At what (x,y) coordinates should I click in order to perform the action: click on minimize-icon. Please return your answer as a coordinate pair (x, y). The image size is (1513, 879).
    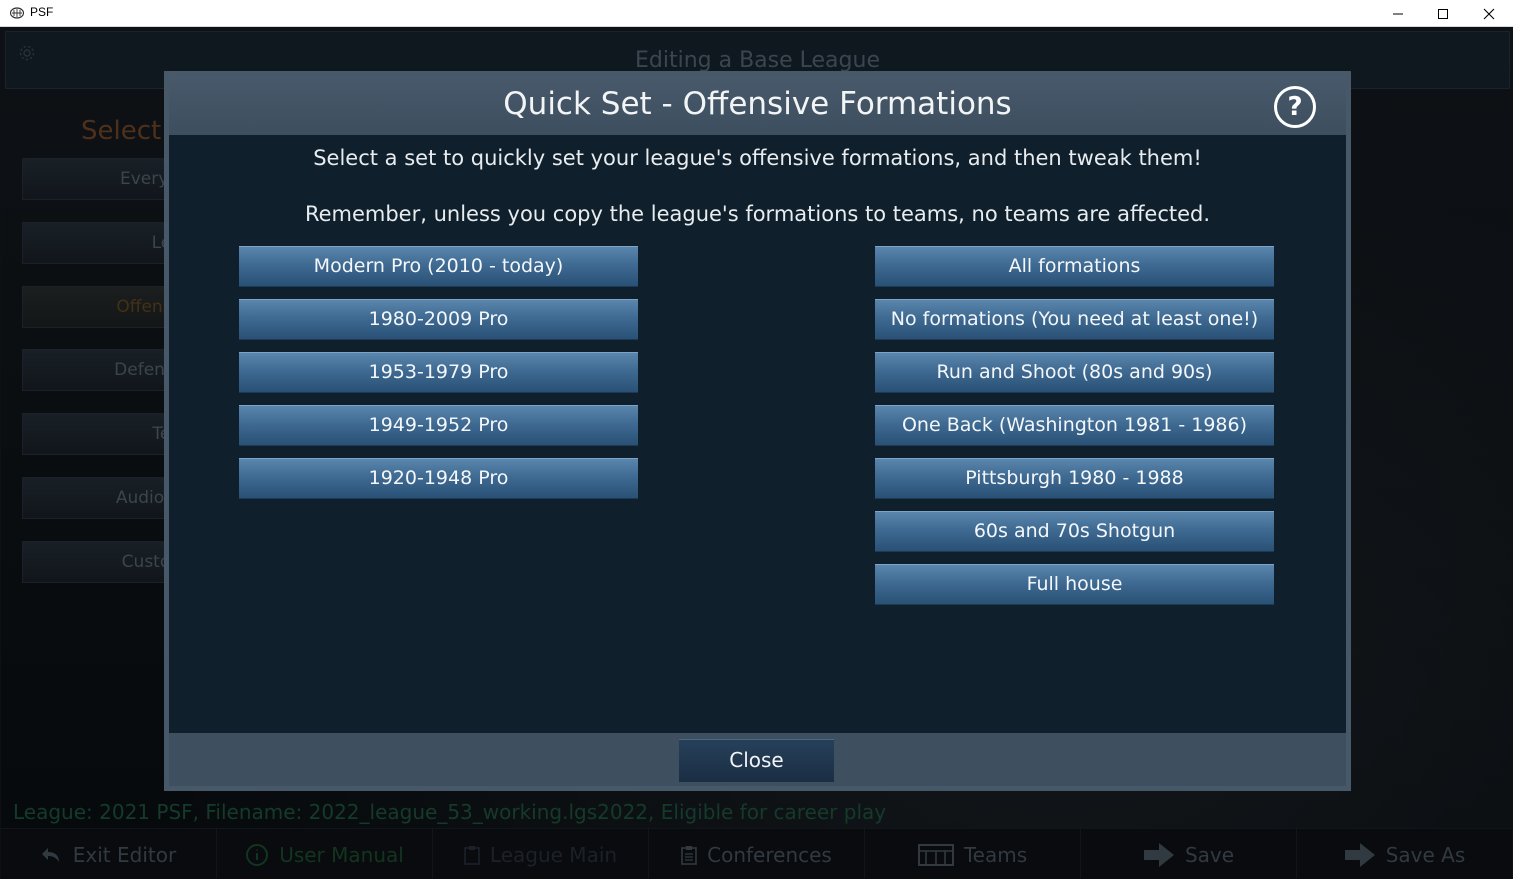
    Looking at the image, I should click on (1398, 13).